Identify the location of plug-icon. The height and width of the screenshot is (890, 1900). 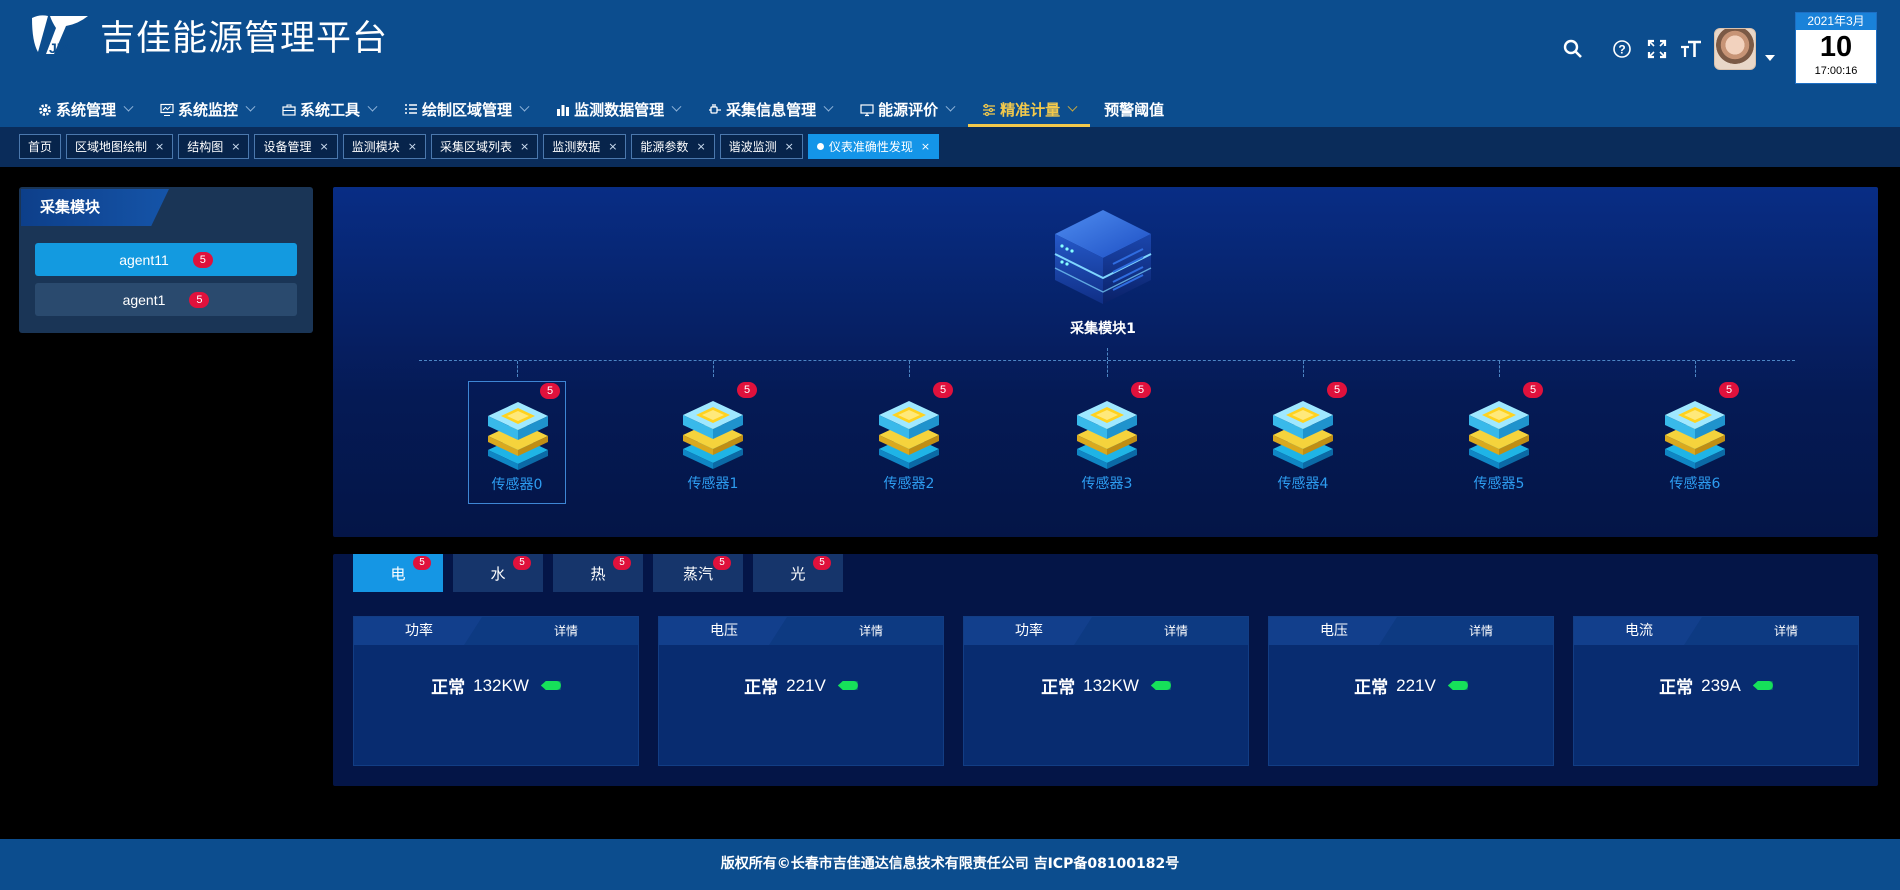
(715, 110).